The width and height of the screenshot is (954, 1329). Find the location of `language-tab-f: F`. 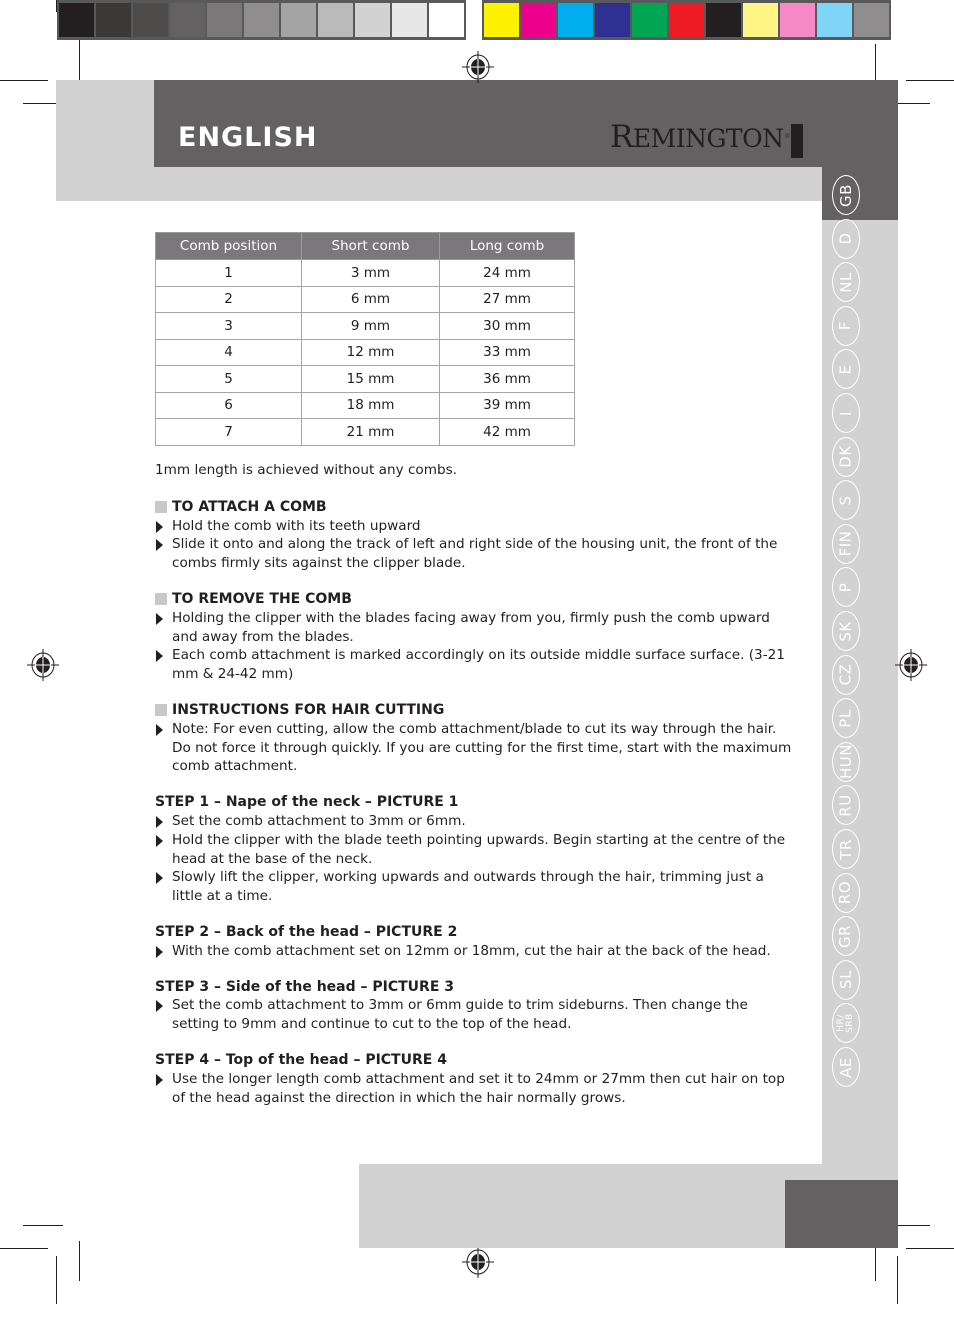

language-tab-f: F is located at coordinates (846, 325).